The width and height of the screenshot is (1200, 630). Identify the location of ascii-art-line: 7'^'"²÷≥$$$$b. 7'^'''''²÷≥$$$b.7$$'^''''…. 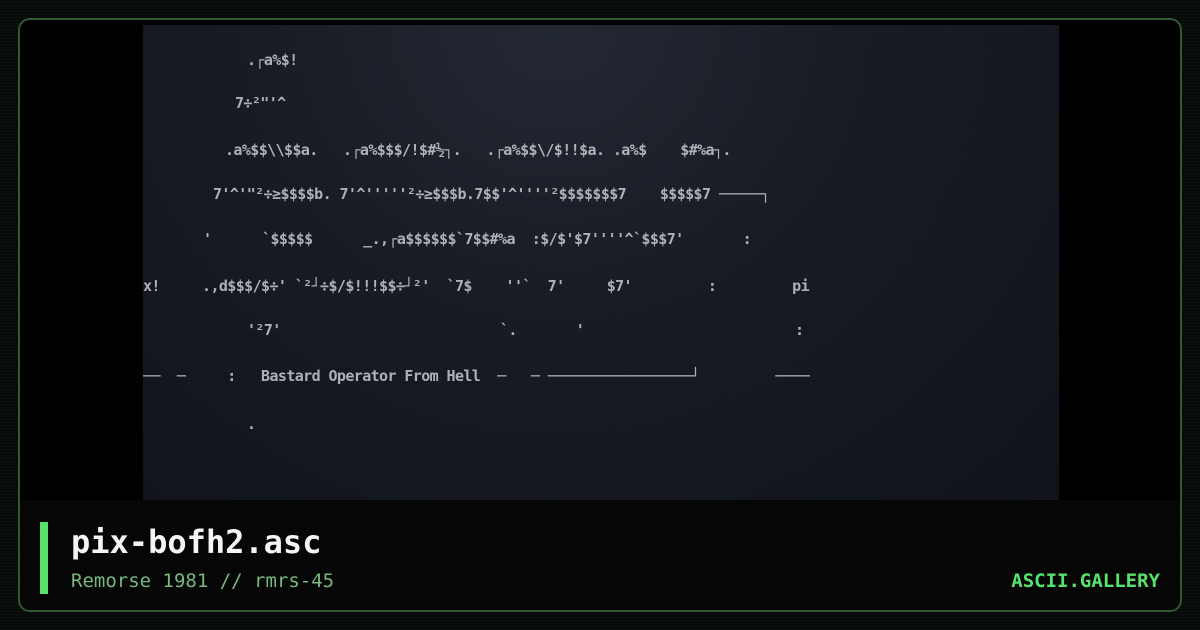
(491, 194).